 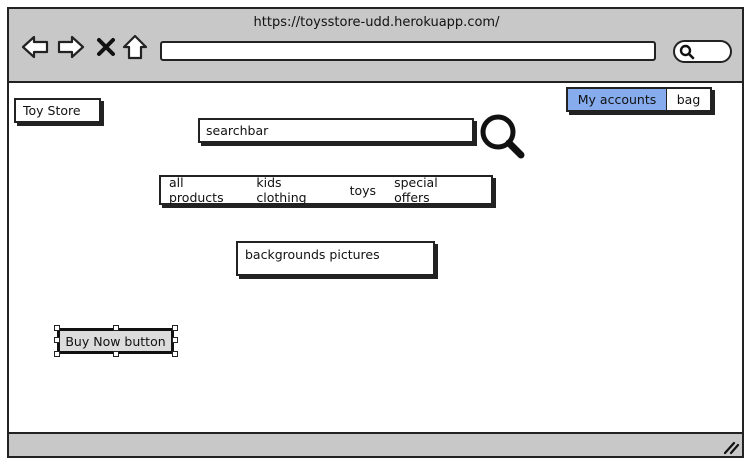 I want to click on background-pictures-placeholder: backgrounds pictures, so click(x=335, y=258).